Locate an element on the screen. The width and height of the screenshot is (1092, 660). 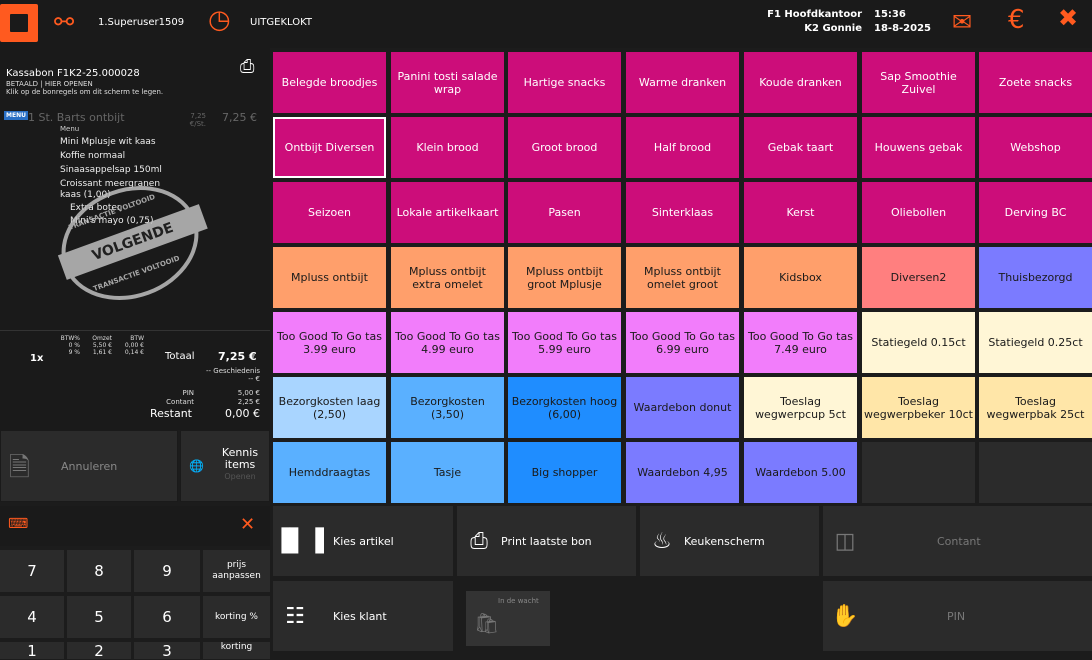
product-tile-1-2: Groot brood is located at coordinates (564, 147).